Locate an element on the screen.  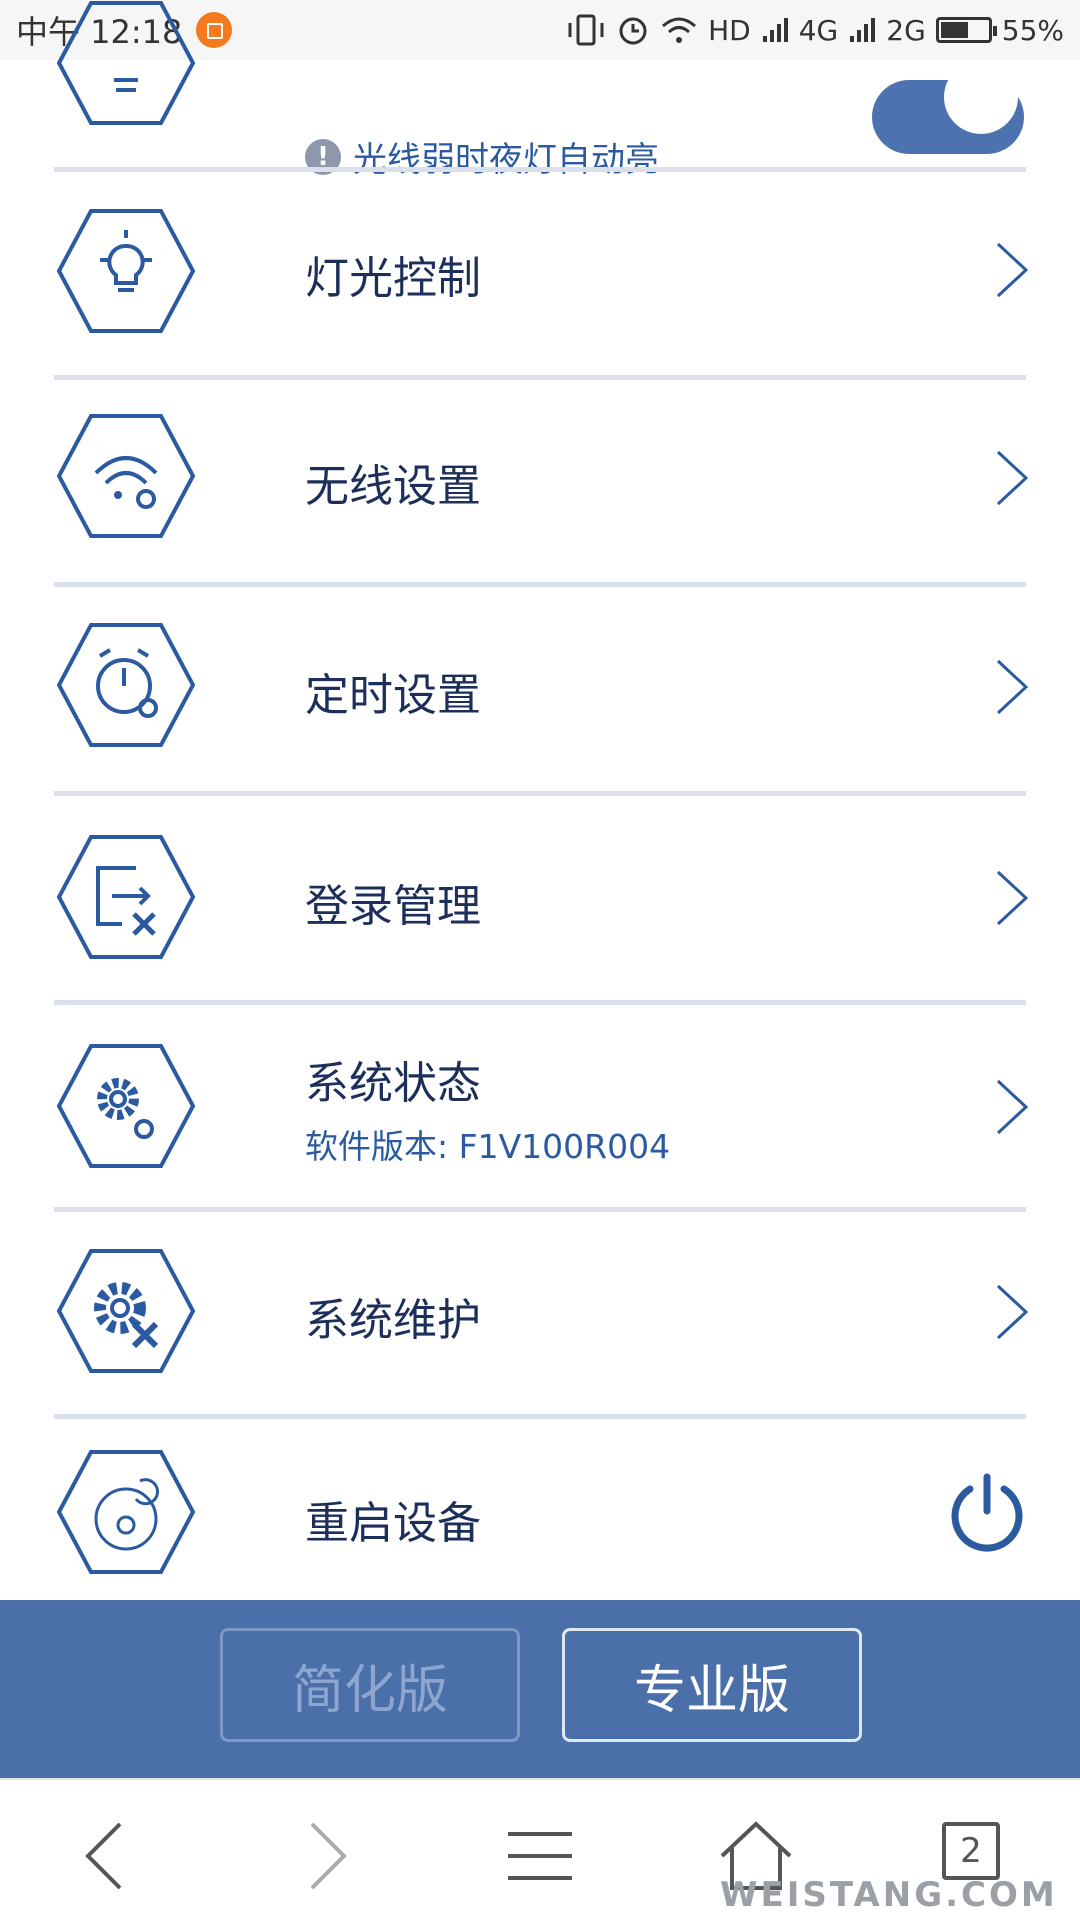
network-2g: 2G is located at coordinates (906, 30).